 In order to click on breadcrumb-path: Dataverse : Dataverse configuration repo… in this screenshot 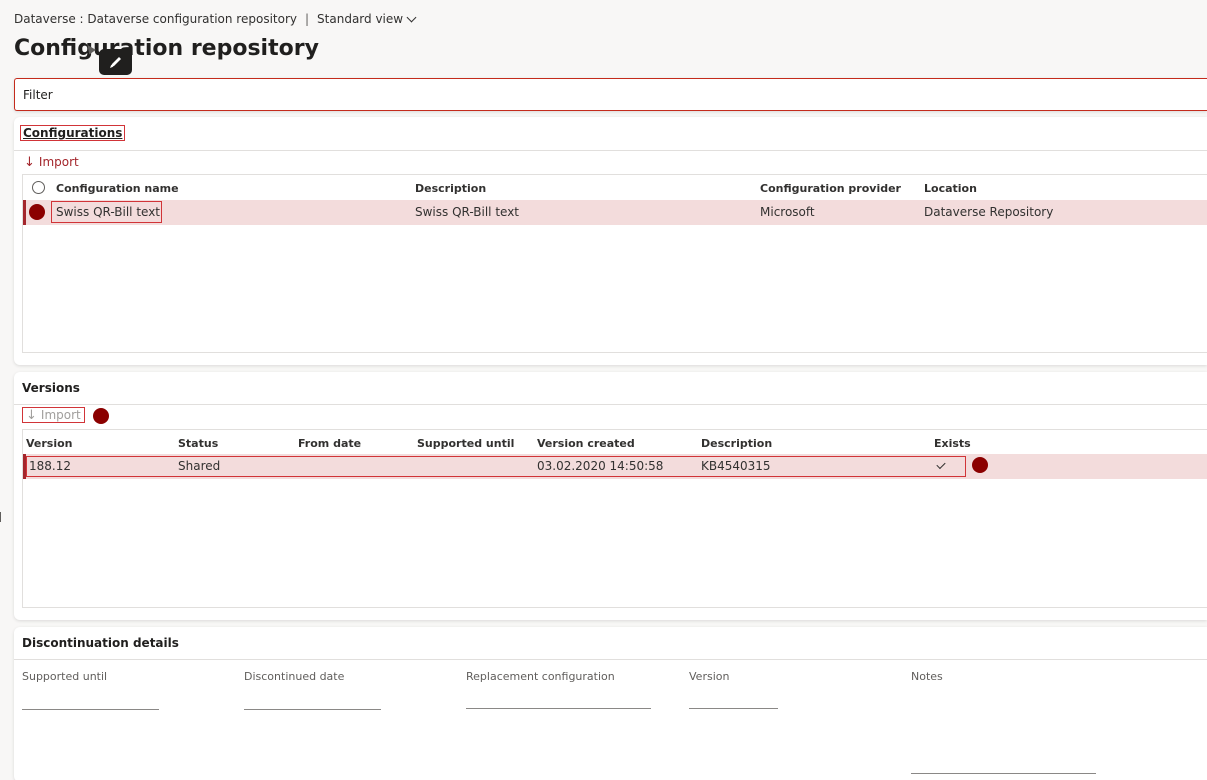, I will do `click(155, 19)`.